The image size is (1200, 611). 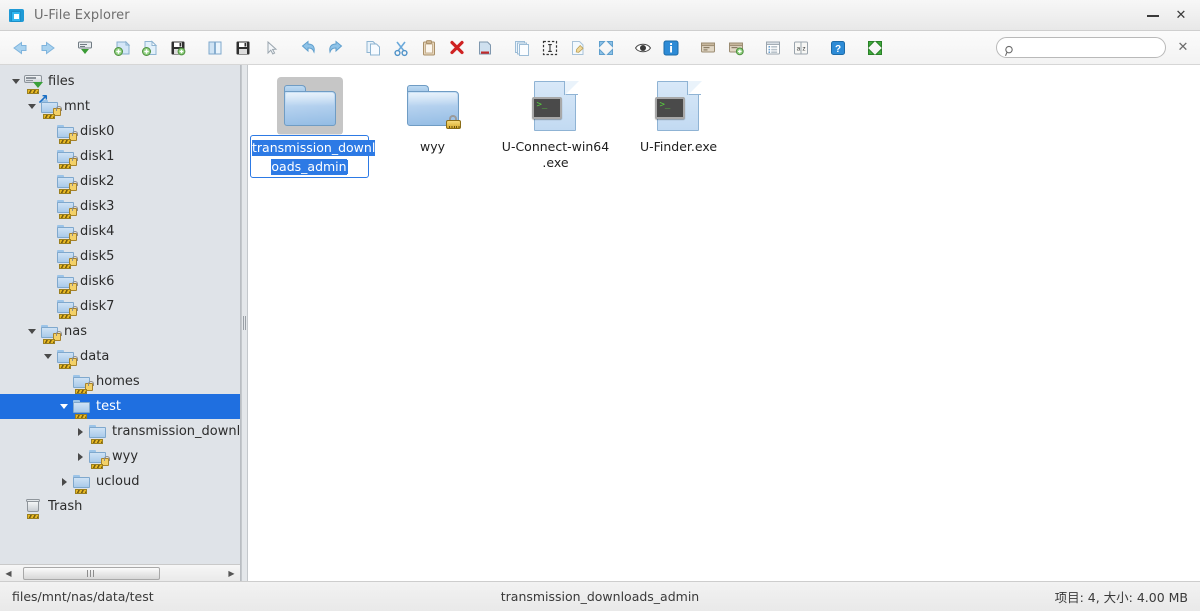 I want to click on tree-item-wyy: wyy, so click(x=120, y=456).